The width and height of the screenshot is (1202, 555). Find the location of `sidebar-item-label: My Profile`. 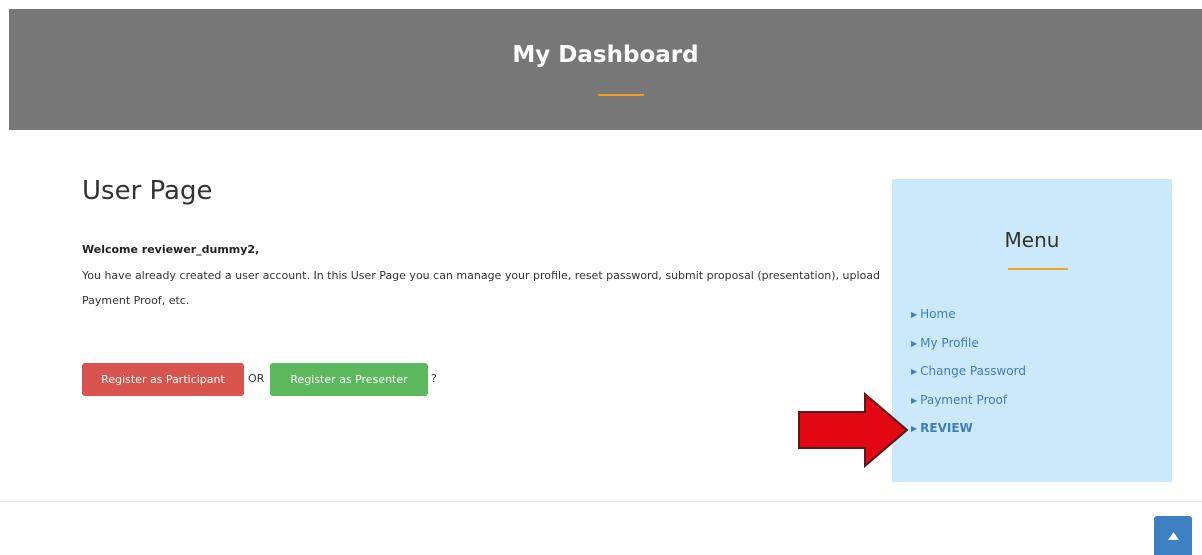

sidebar-item-label: My Profile is located at coordinates (949, 342).